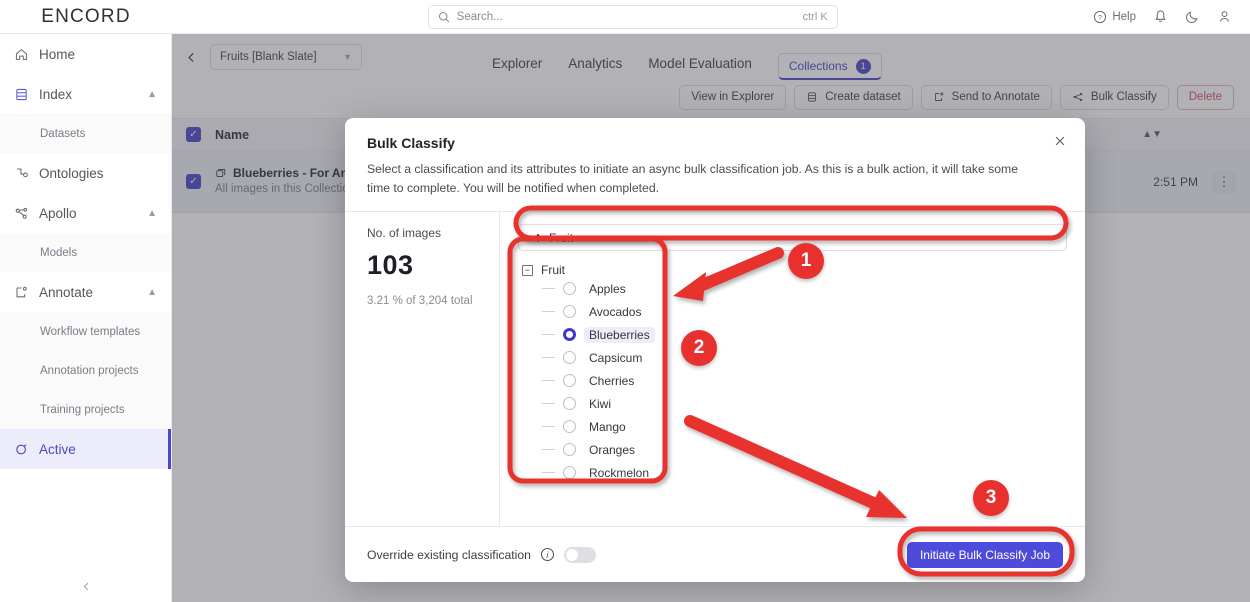  What do you see at coordinates (21, 173) in the screenshot?
I see `ontology-icon` at bounding box center [21, 173].